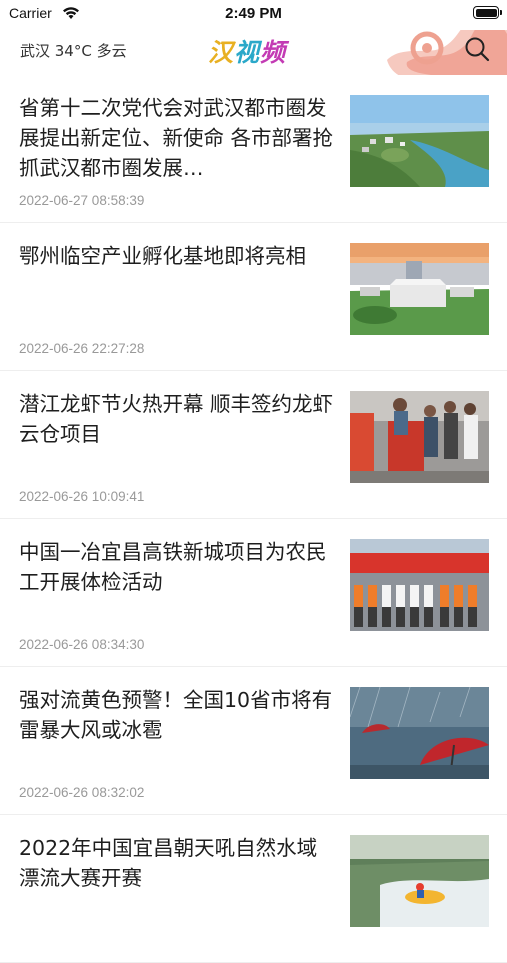 This screenshot has height=963, width=507. I want to click on news-timestamp: 2022-06-26 08:34:30, so click(82, 644).